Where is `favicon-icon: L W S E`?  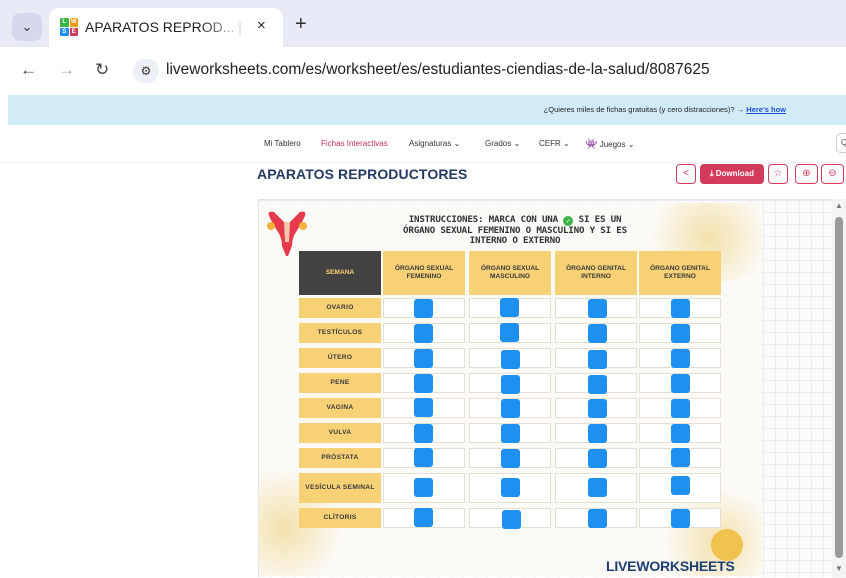 favicon-icon: L W S E is located at coordinates (69, 27).